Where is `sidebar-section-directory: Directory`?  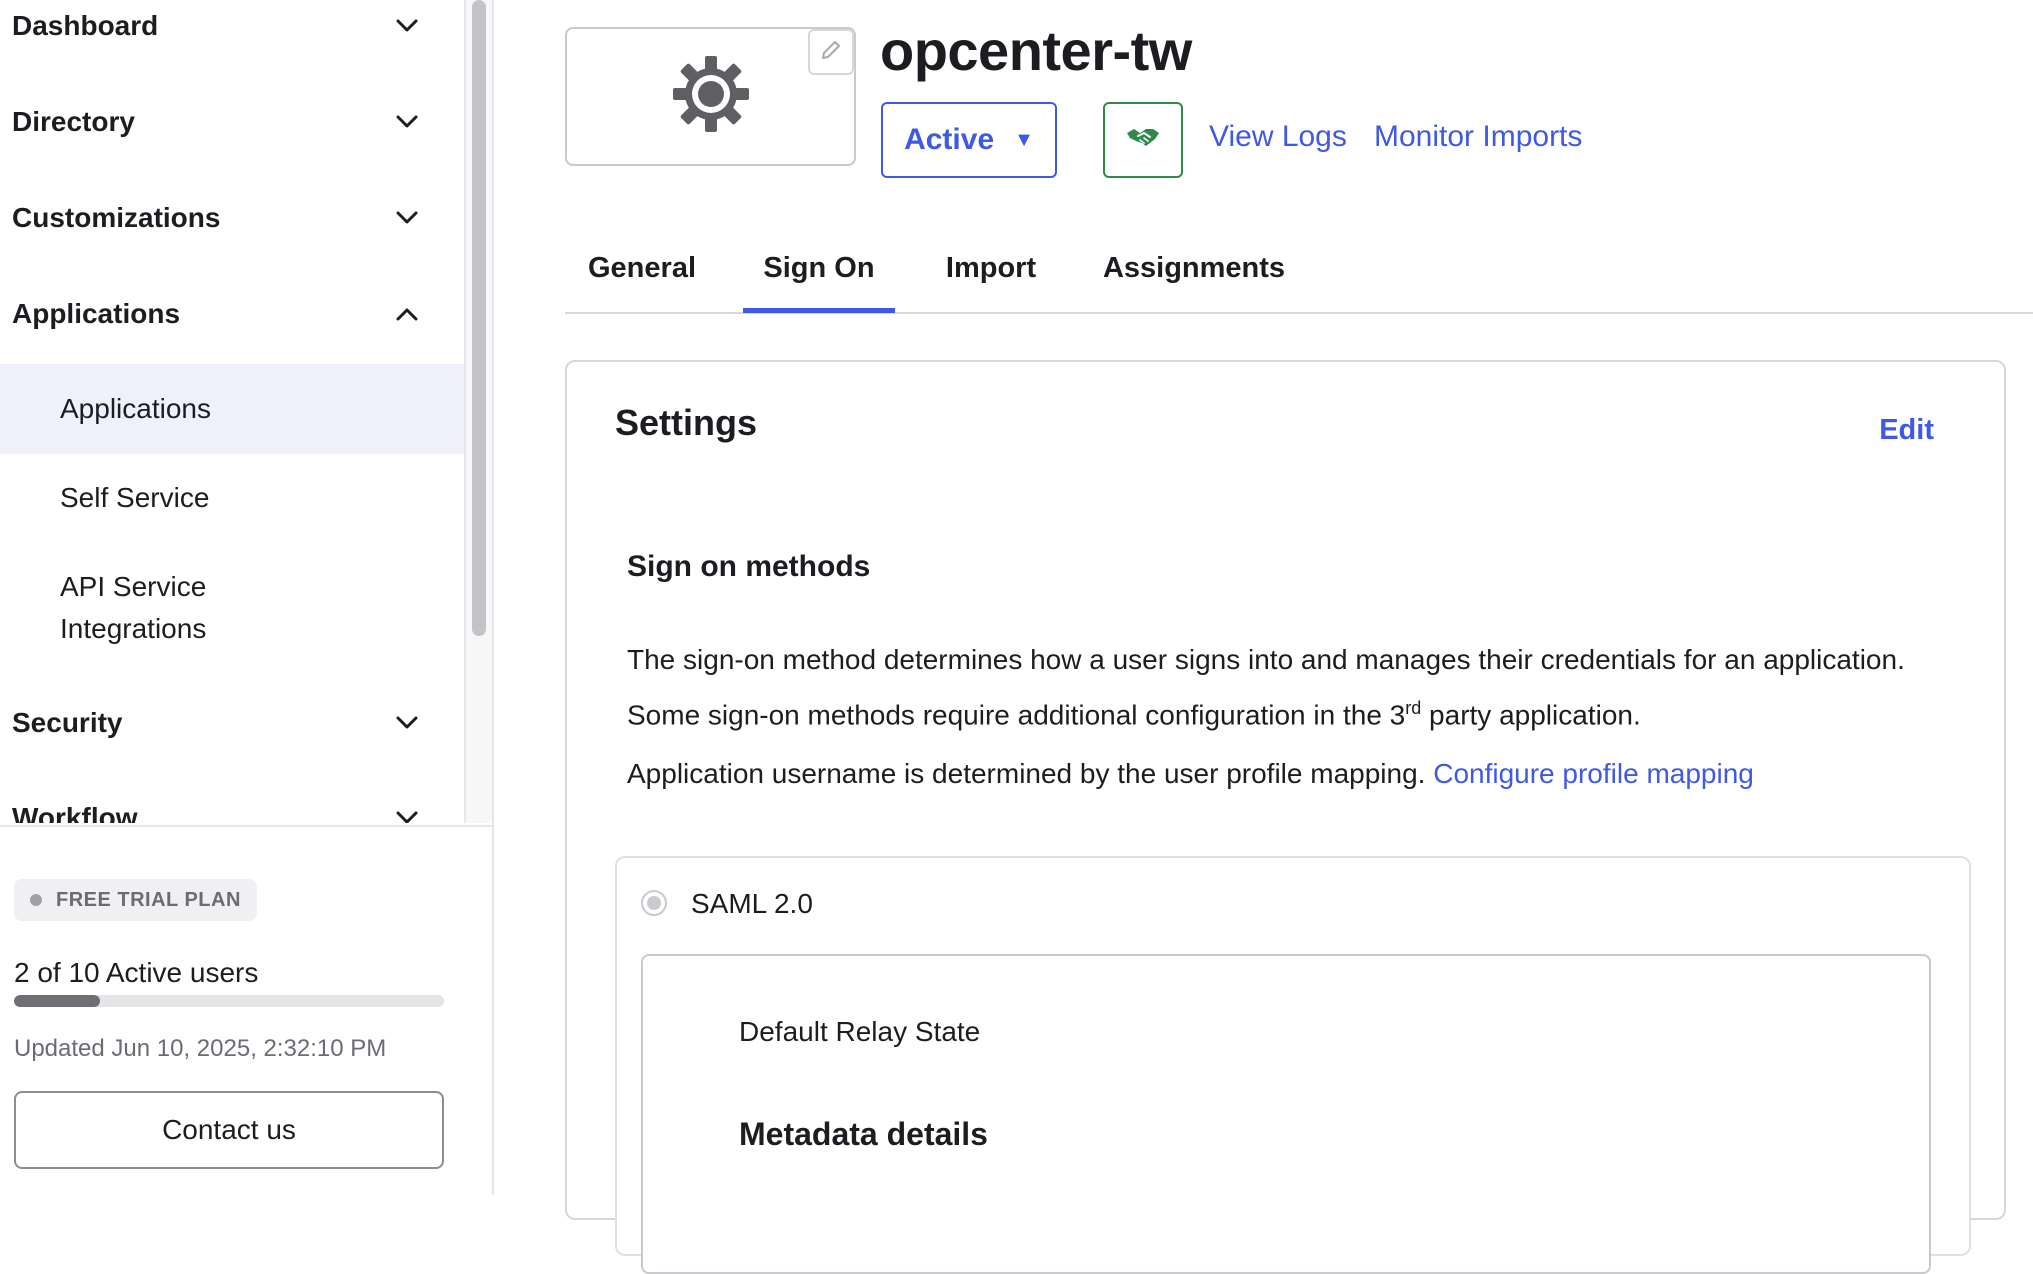 sidebar-section-directory: Directory is located at coordinates (217, 122).